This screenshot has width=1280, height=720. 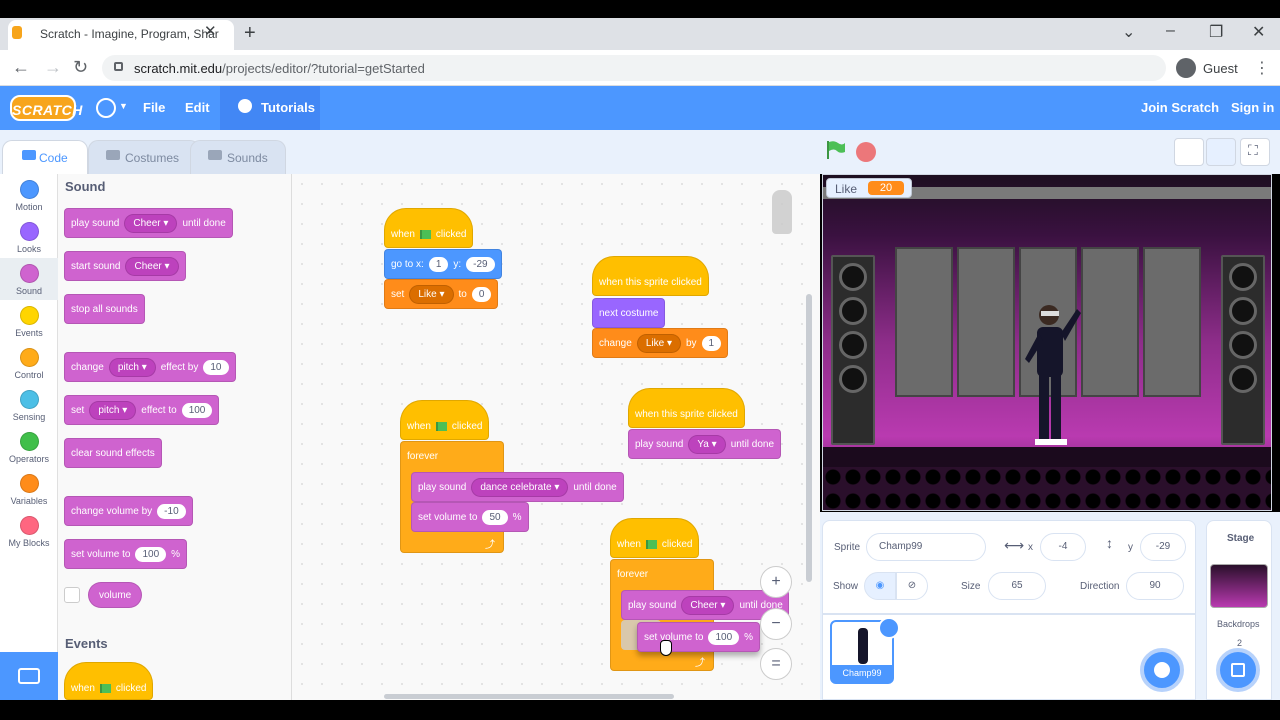 What do you see at coordinates (836, 150) in the screenshot?
I see `green-flag-icon` at bounding box center [836, 150].